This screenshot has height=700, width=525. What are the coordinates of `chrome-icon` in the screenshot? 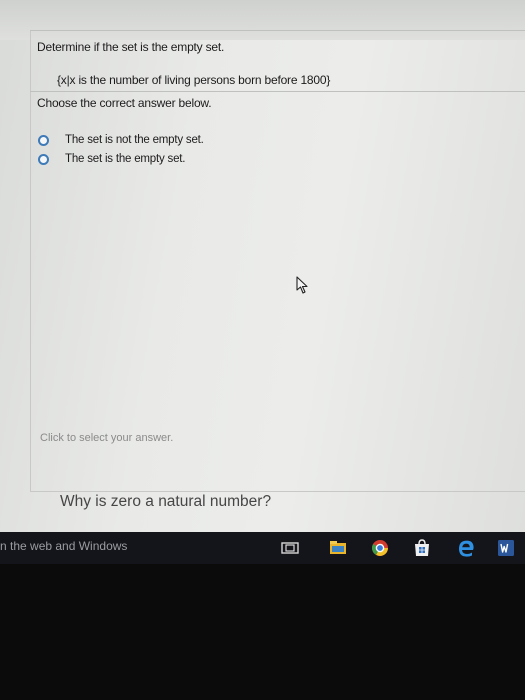 It's located at (380, 548).